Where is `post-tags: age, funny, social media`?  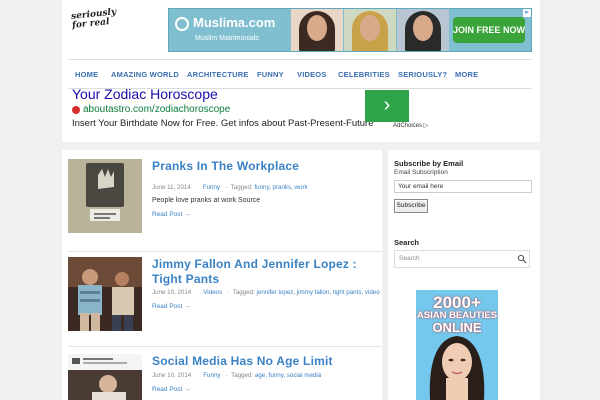
post-tags: age, funny, social media is located at coordinates (288, 375).